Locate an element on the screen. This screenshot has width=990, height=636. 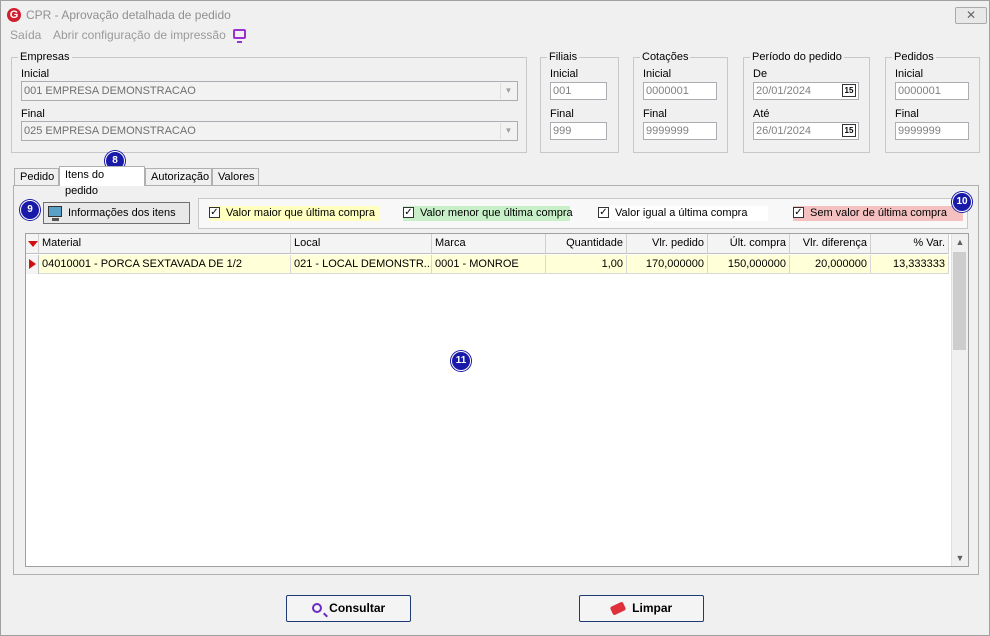
filial-initial-label: Inicial is located at coordinates (564, 74).